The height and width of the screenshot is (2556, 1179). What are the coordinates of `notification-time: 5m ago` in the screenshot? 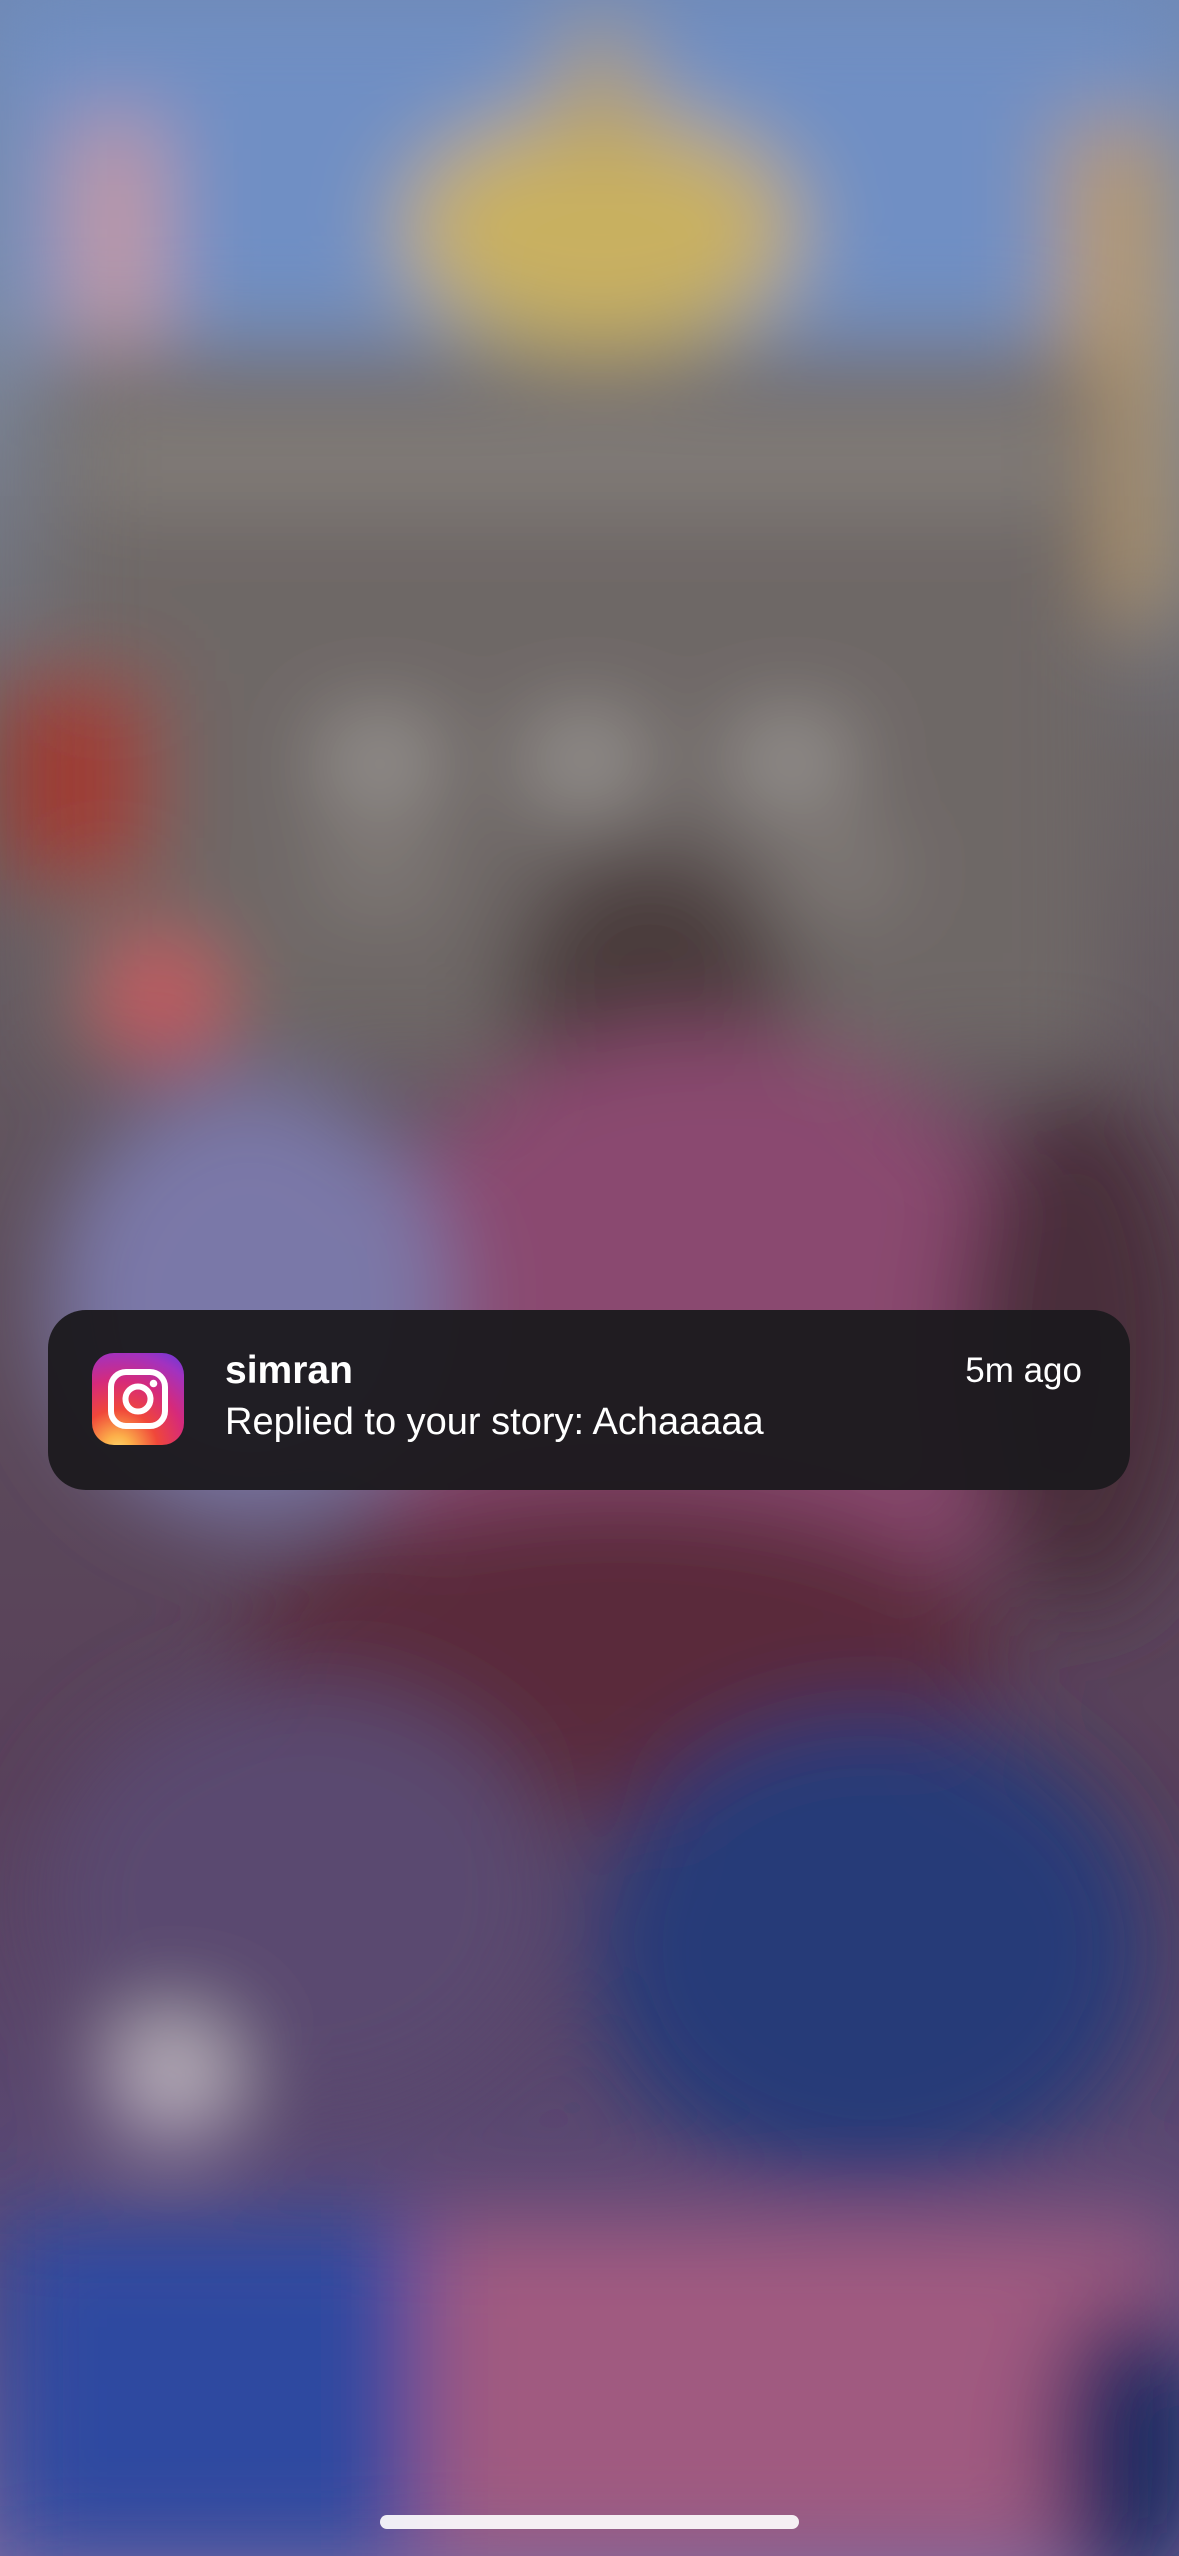 It's located at (1023, 1370).